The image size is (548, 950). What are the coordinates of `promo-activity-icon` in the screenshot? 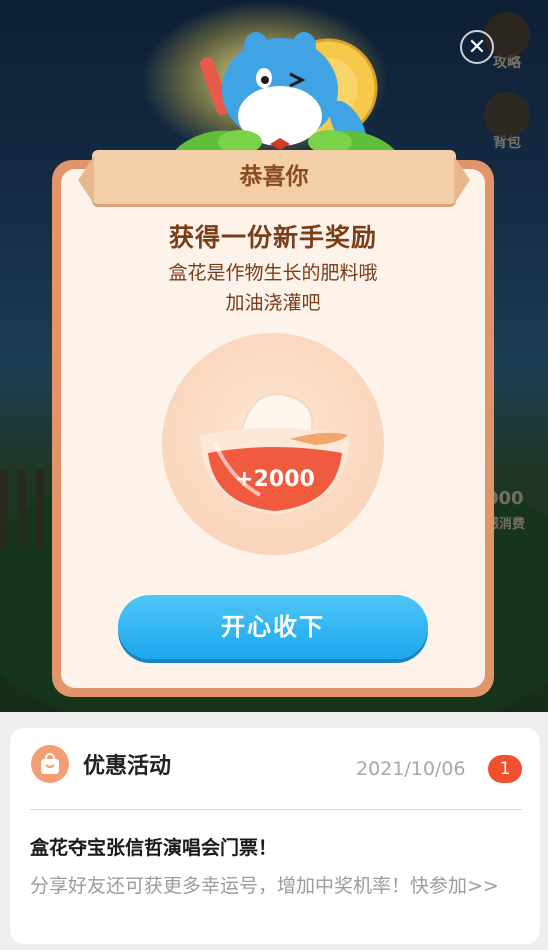 It's located at (50, 764).